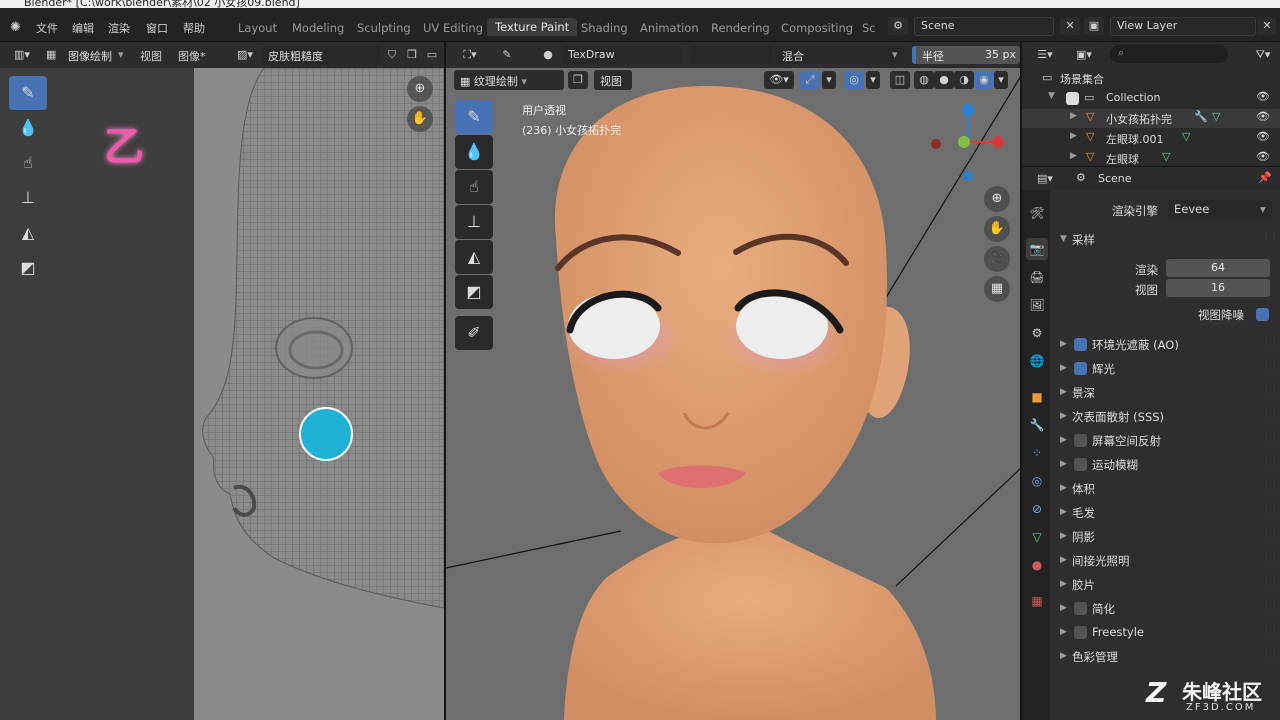  What do you see at coordinates (1218, 268) in the screenshot?
I see `render-samples-field: 64` at bounding box center [1218, 268].